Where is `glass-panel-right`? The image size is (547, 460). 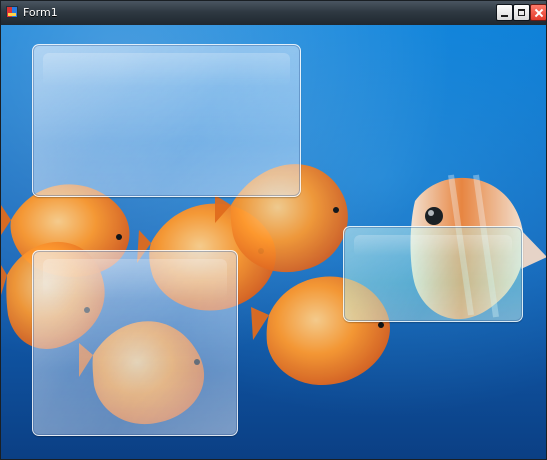 glass-panel-right is located at coordinates (433, 274).